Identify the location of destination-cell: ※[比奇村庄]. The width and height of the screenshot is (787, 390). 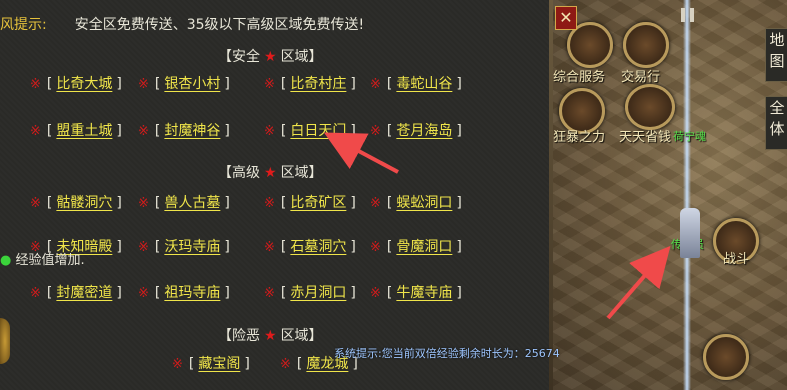
(310, 84).